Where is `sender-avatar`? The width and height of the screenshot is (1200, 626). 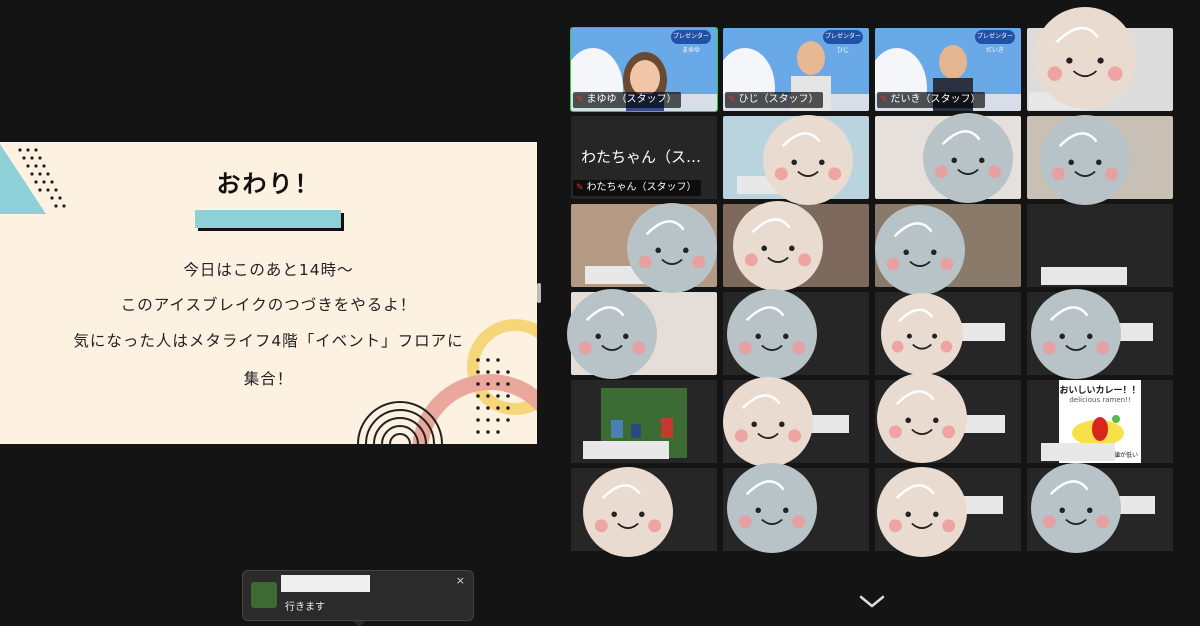
sender-avatar is located at coordinates (264, 595).